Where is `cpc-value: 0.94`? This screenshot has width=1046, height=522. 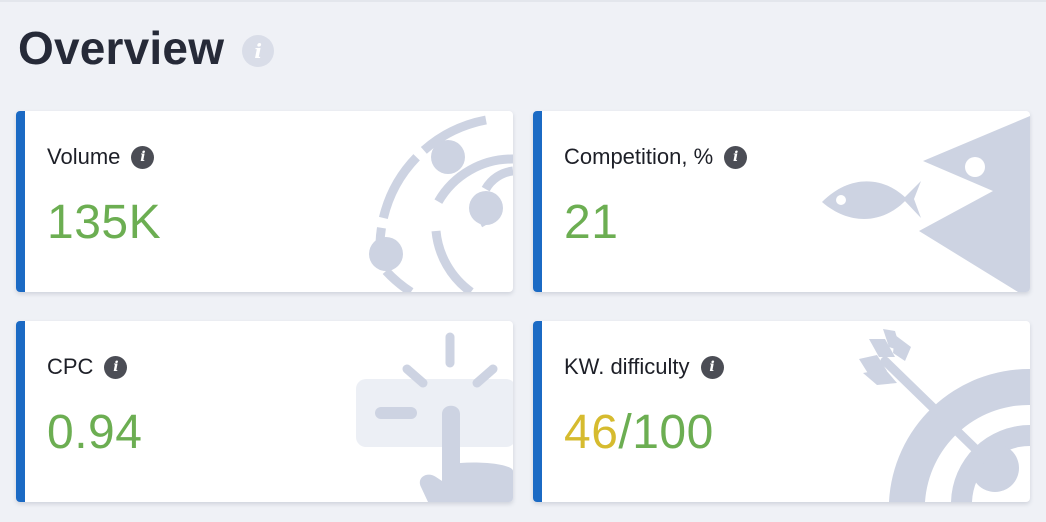 cpc-value: 0.94 is located at coordinates (95, 432).